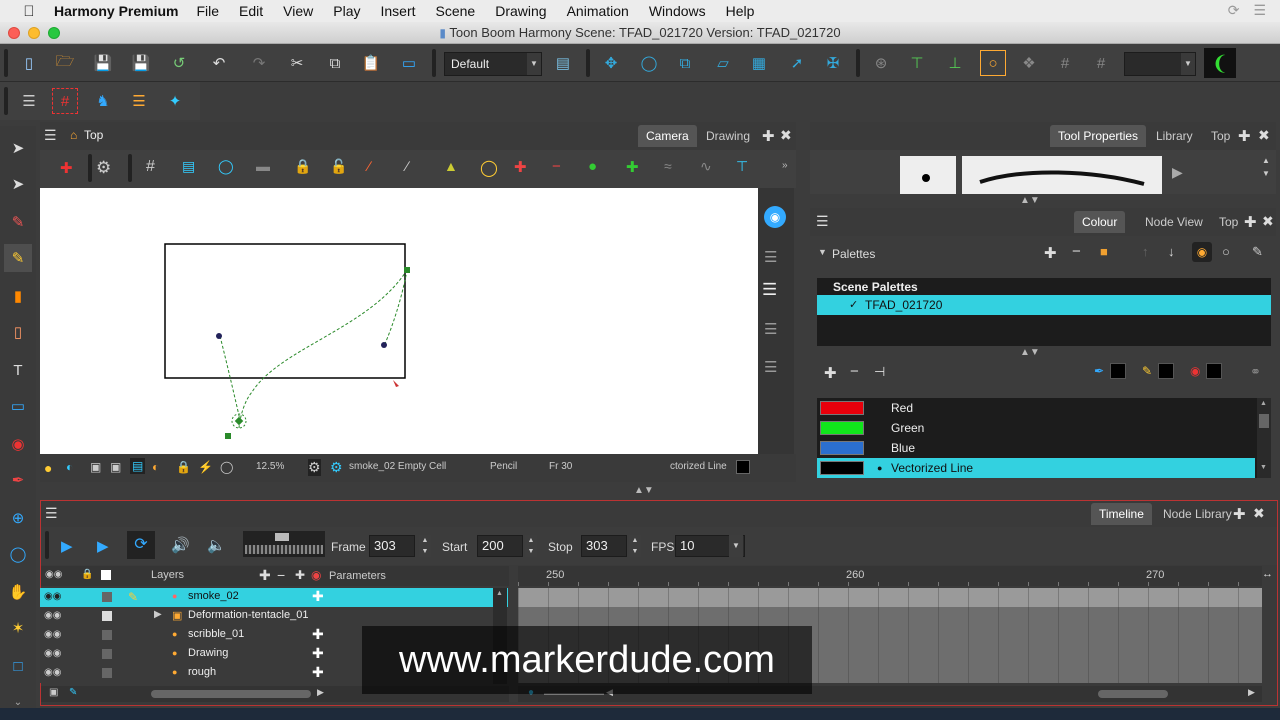 The height and width of the screenshot is (720, 1280). What do you see at coordinates (928, 175) in the screenshot?
I see `preset-dot` at bounding box center [928, 175].